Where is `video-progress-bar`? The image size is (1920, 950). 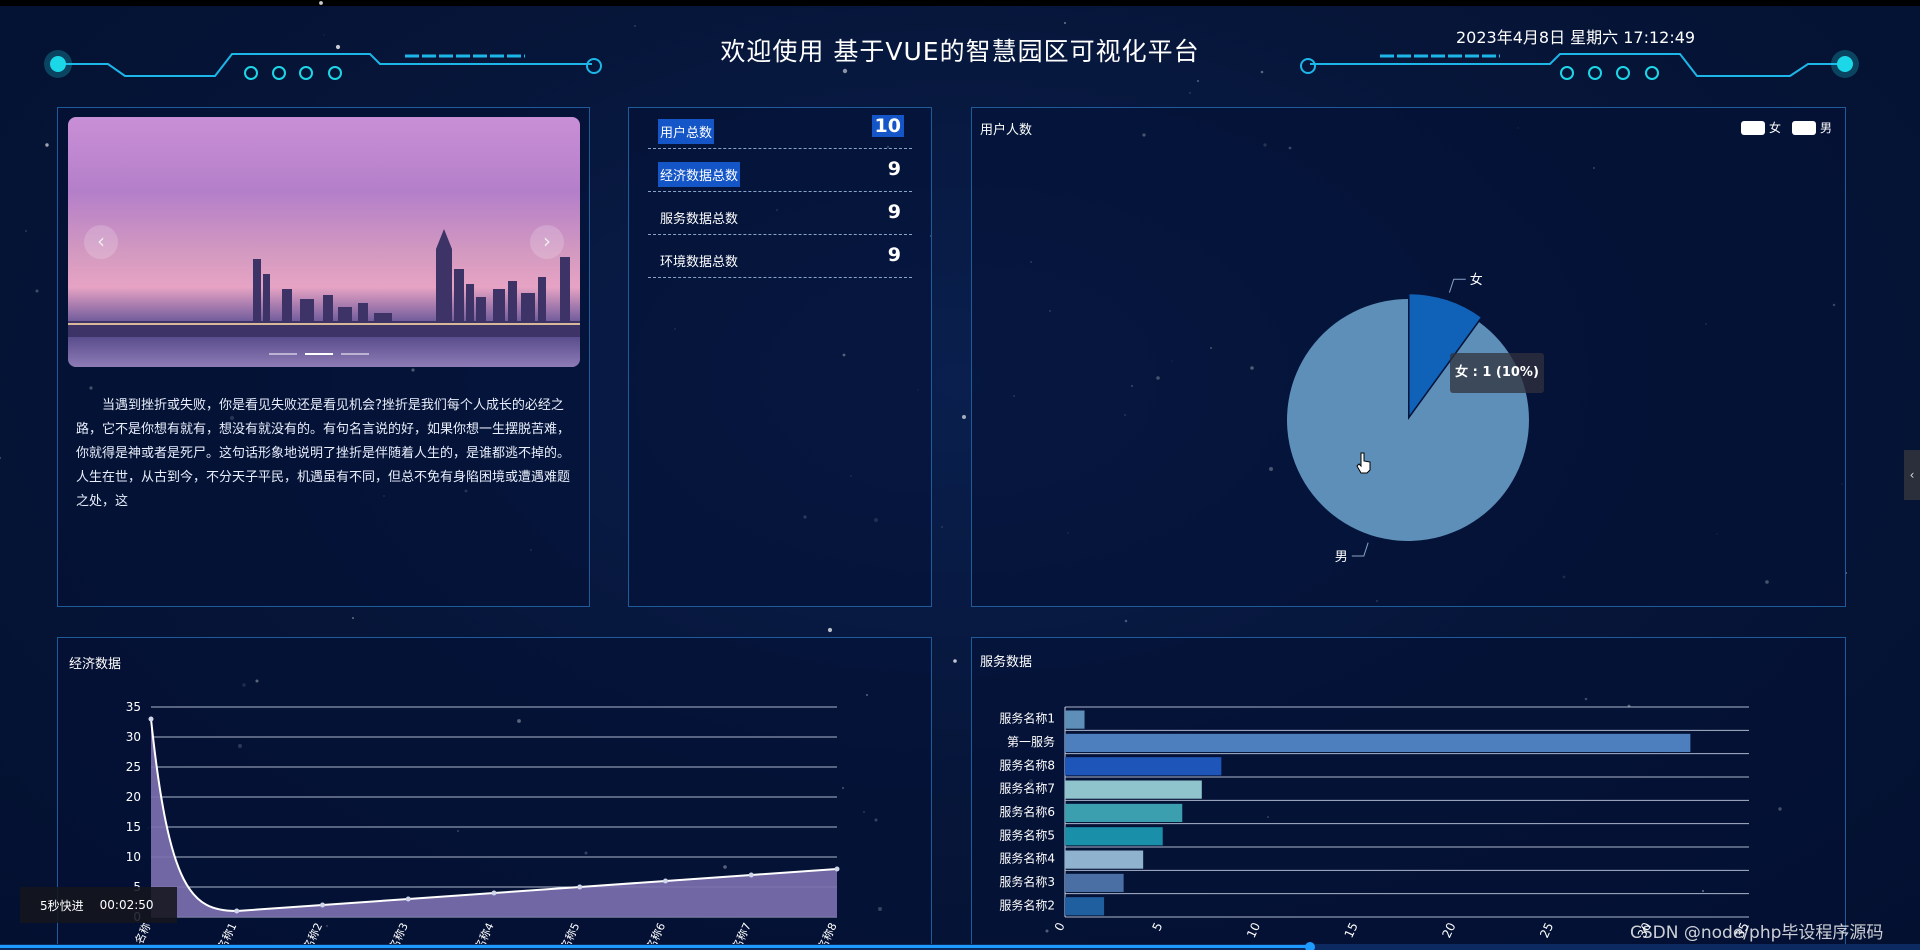
video-progress-bar is located at coordinates (960, 946).